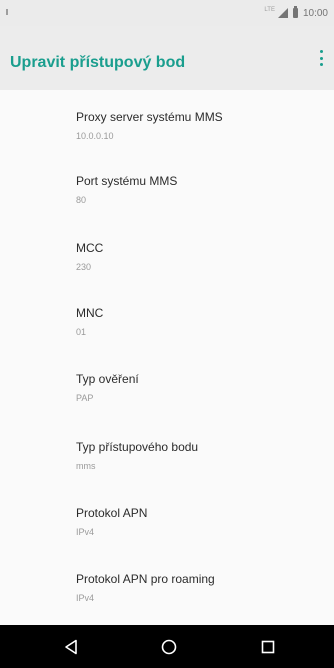 Image resolution: width=334 pixels, height=668 pixels. What do you see at coordinates (149, 117) in the screenshot?
I see `setting-label: Proxy server systému MMS` at bounding box center [149, 117].